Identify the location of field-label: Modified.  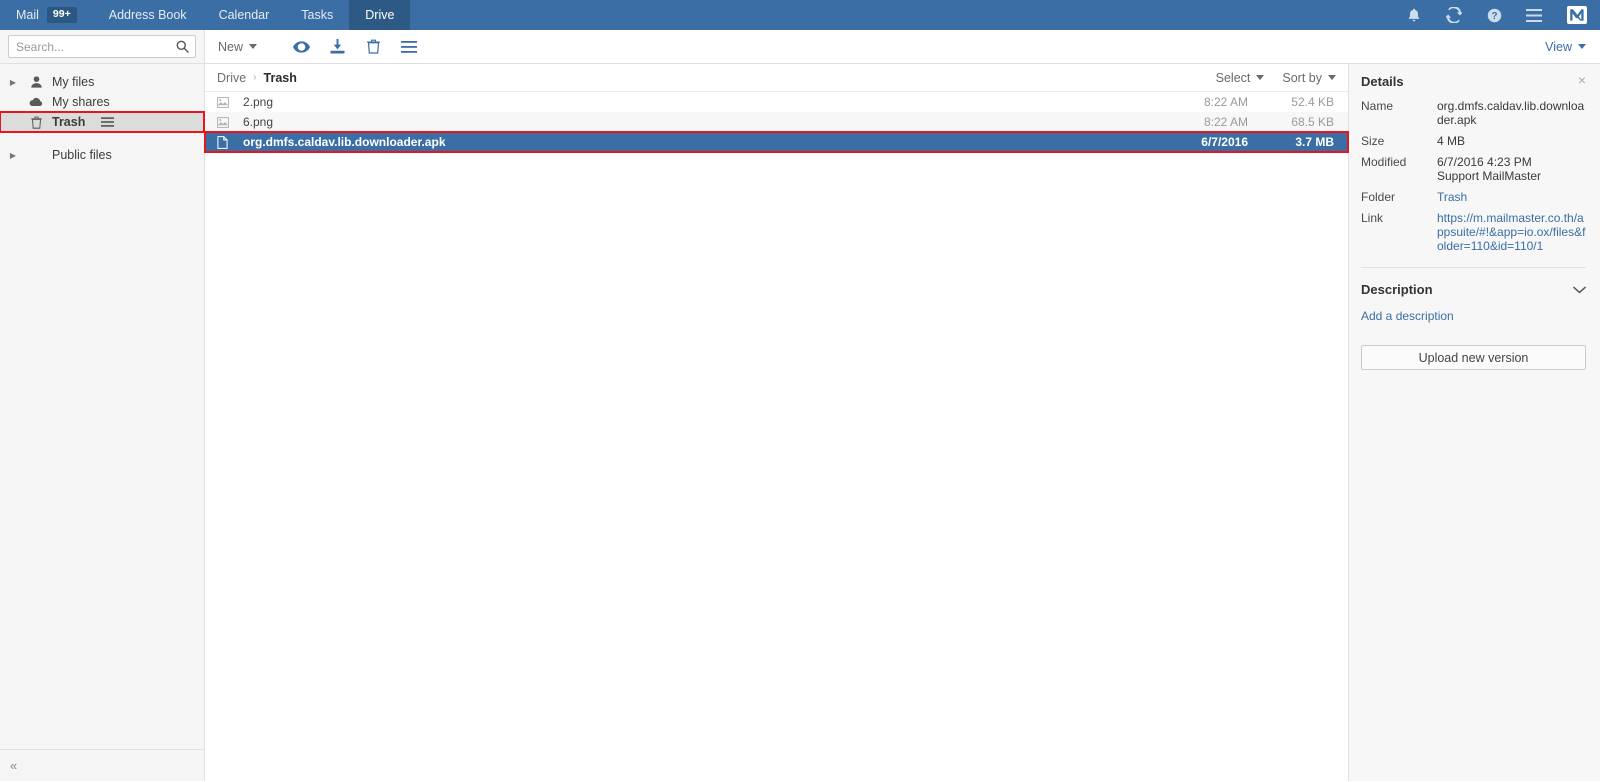
(1384, 162).